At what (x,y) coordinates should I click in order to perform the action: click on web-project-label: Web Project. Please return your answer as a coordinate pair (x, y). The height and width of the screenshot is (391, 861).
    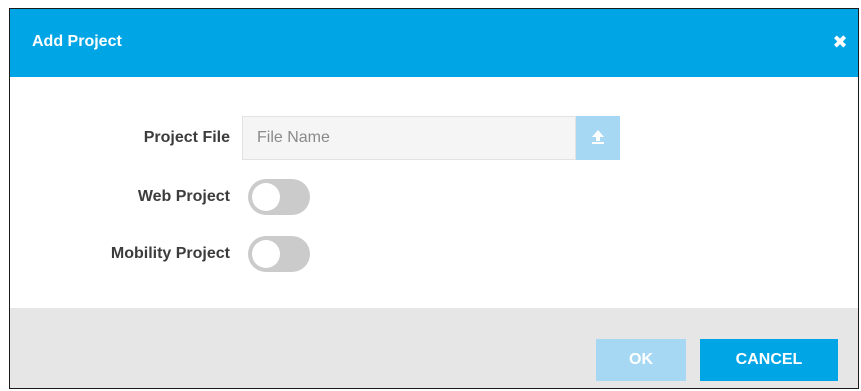
    Looking at the image, I should click on (183, 196).